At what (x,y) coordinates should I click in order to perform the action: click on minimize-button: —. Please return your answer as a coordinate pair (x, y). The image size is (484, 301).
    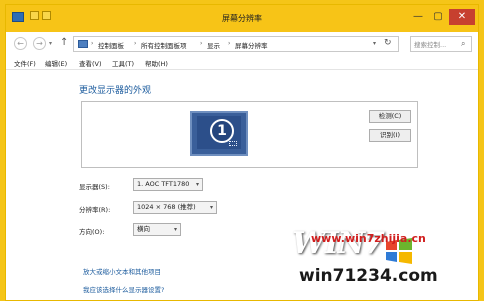
    Looking at the image, I should click on (418, 17).